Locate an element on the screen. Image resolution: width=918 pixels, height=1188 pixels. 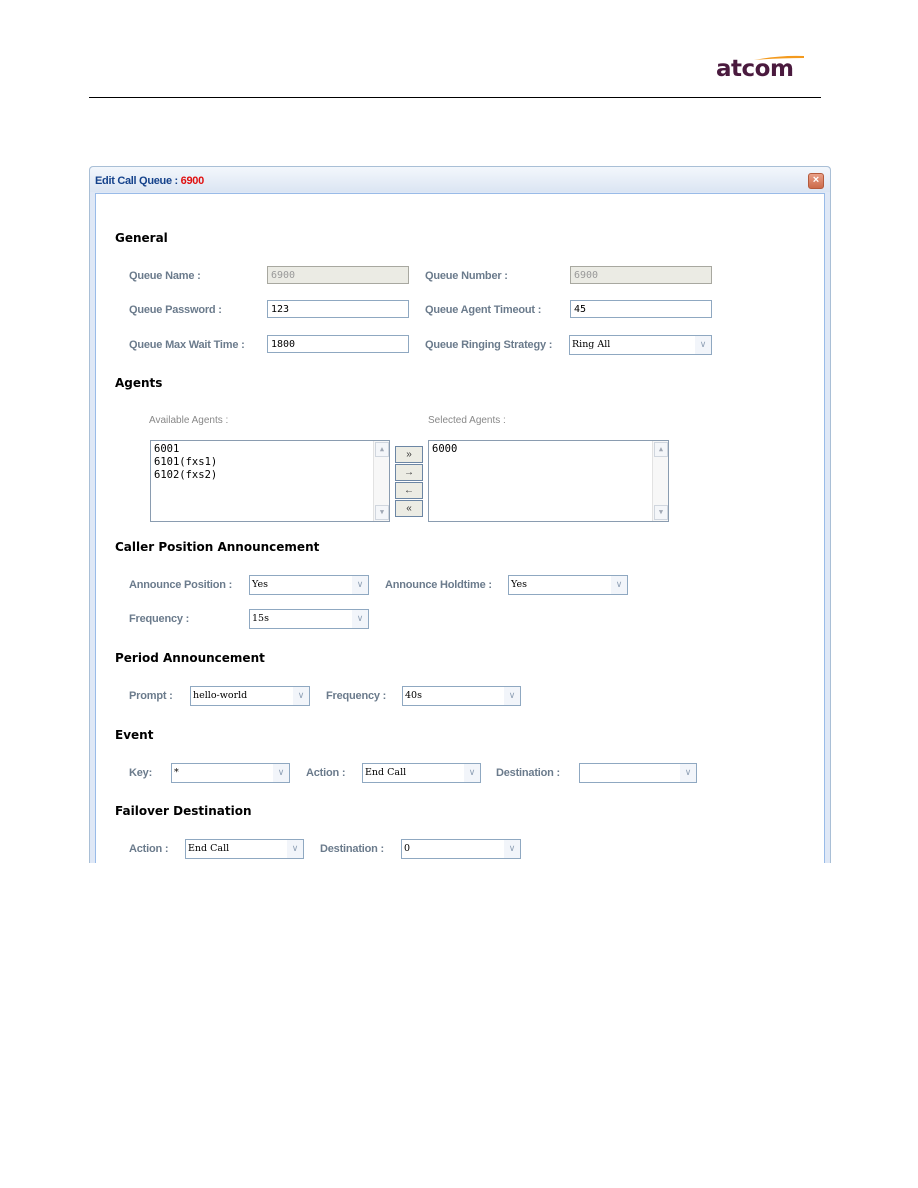
event-action-value: End Call is located at coordinates (386, 772).